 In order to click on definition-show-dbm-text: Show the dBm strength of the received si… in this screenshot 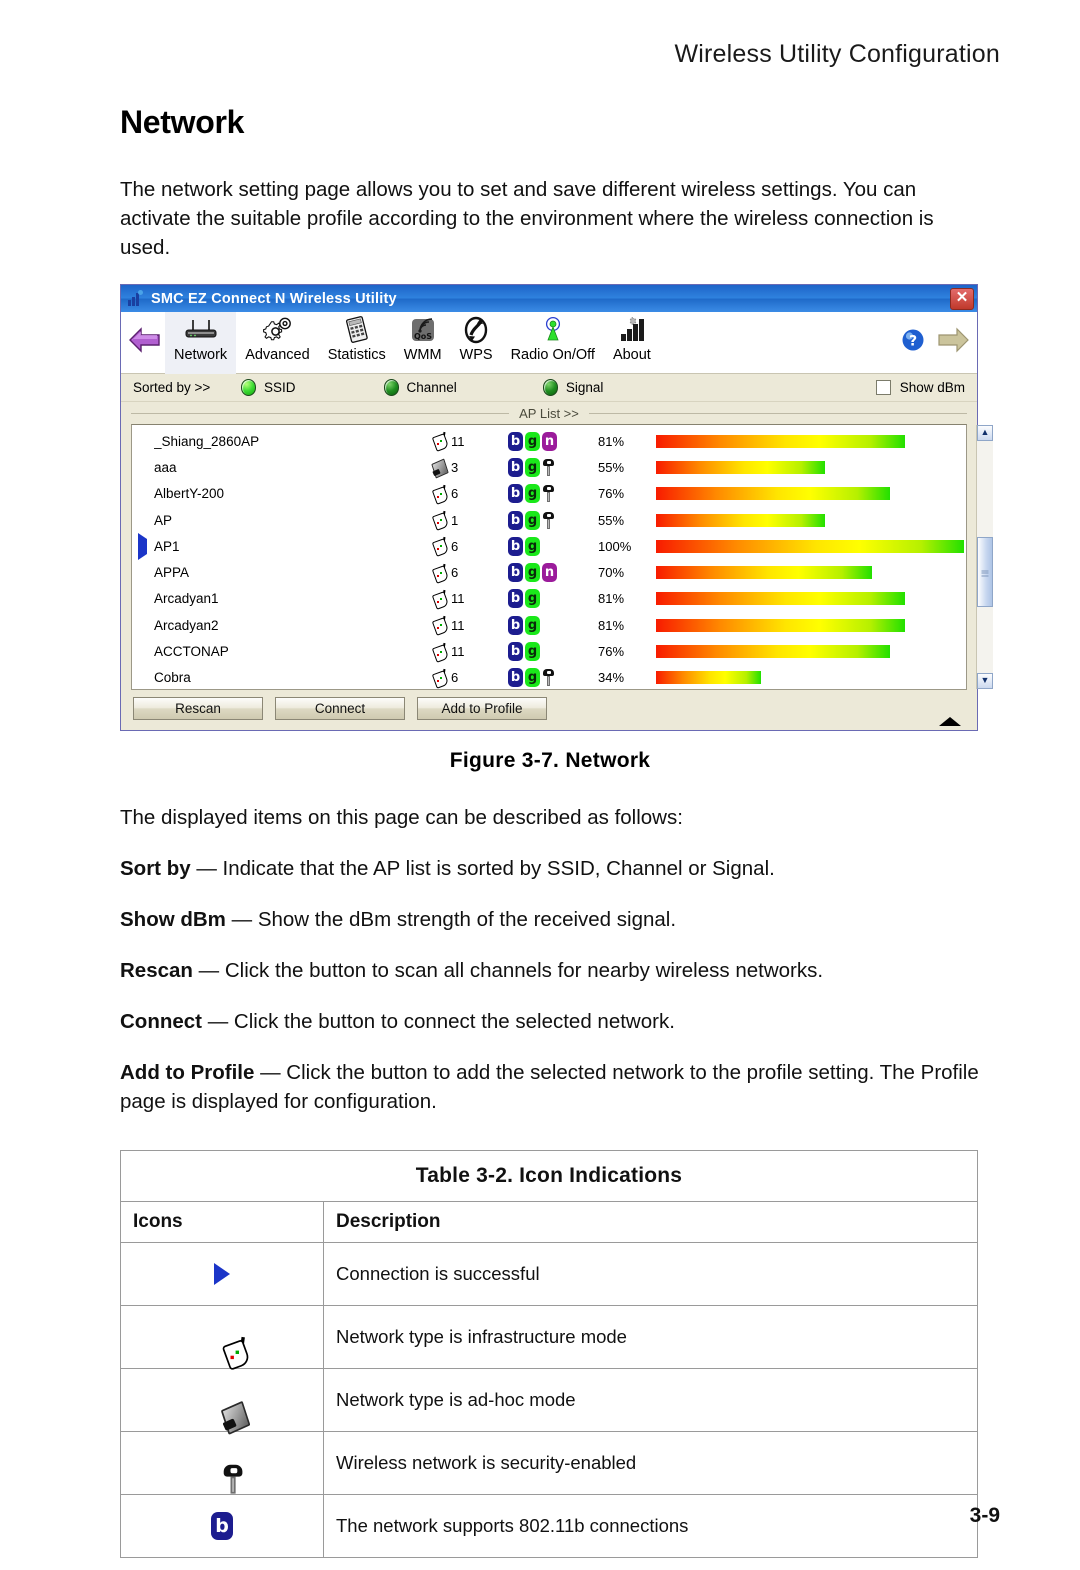, I will do `click(467, 919)`.